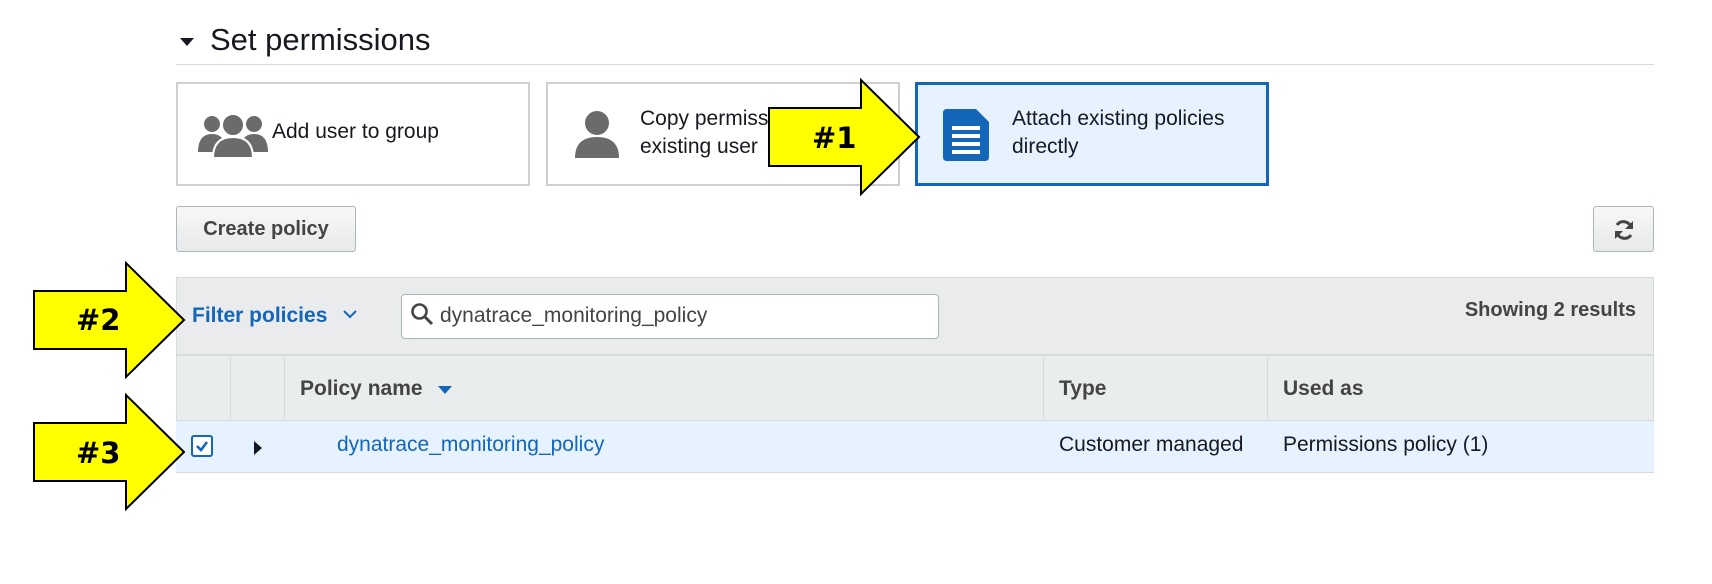 Image resolution: width=1712 pixels, height=584 pixels. I want to click on expand-row-icon, so click(258, 448).